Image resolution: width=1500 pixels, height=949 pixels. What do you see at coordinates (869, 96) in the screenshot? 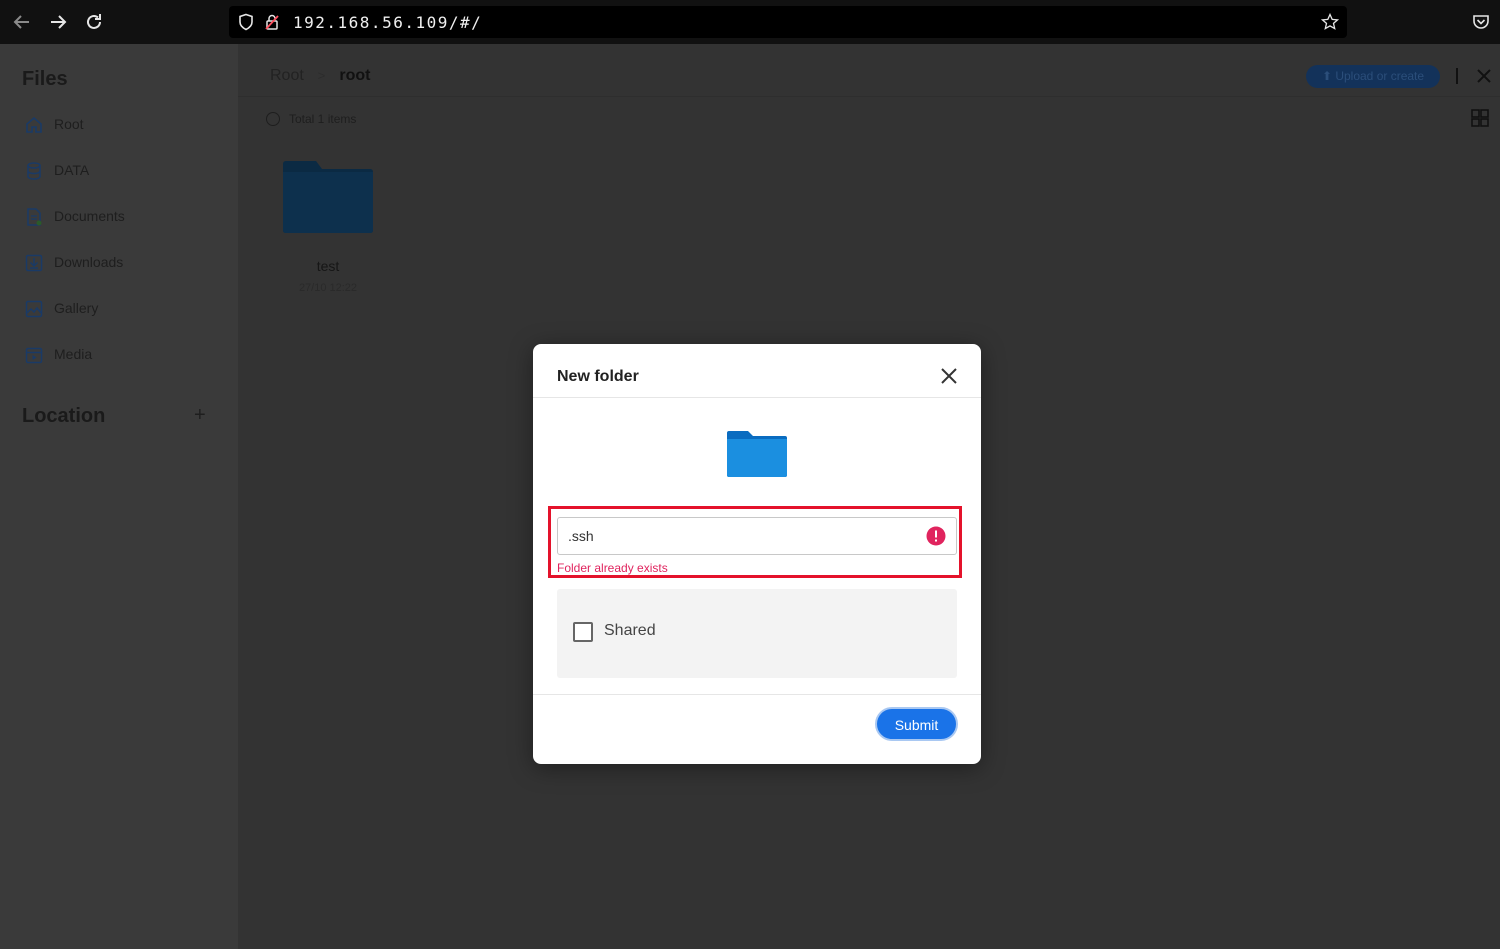
I see `header-divider` at bounding box center [869, 96].